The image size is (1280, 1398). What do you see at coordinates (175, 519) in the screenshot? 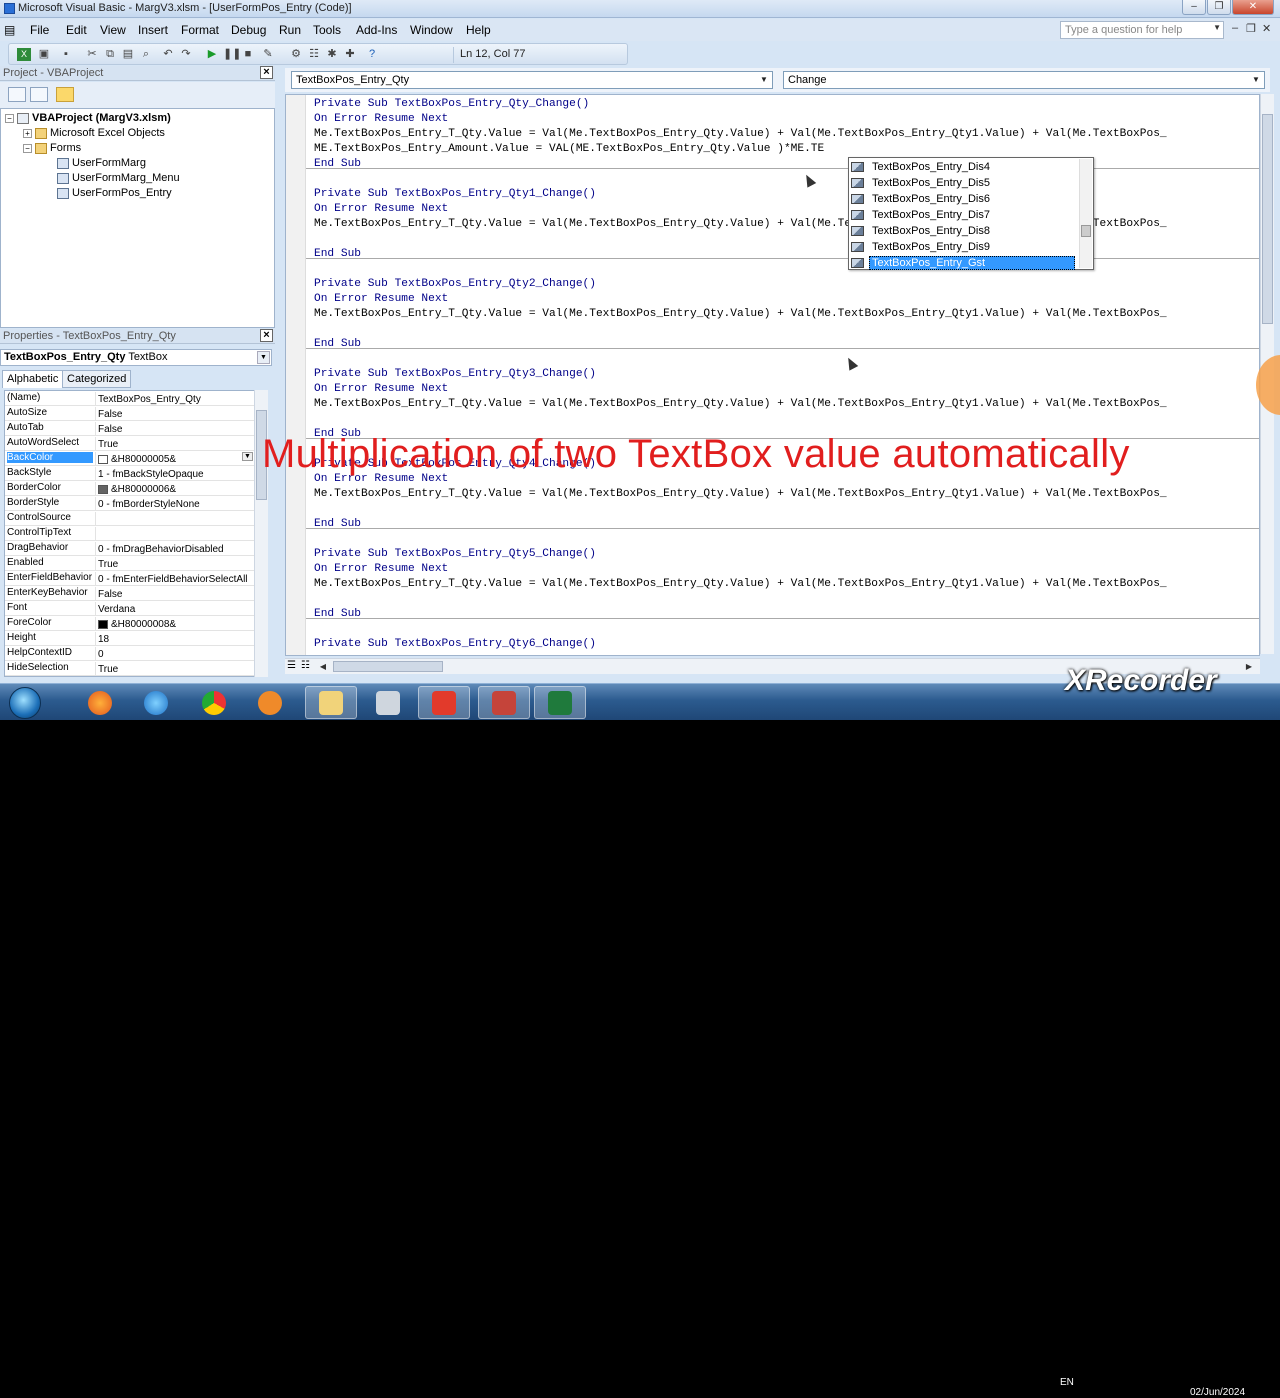
I see `property-value` at bounding box center [175, 519].